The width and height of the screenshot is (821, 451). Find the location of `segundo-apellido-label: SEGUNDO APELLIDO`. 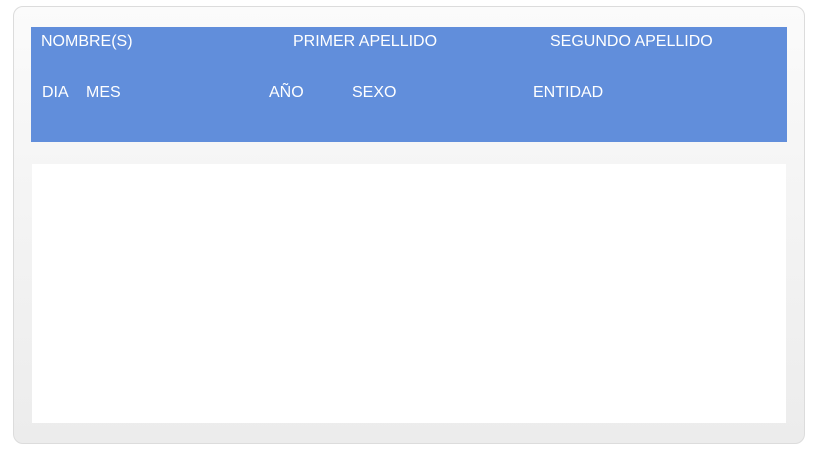

segundo-apellido-label: SEGUNDO APELLIDO is located at coordinates (631, 41).